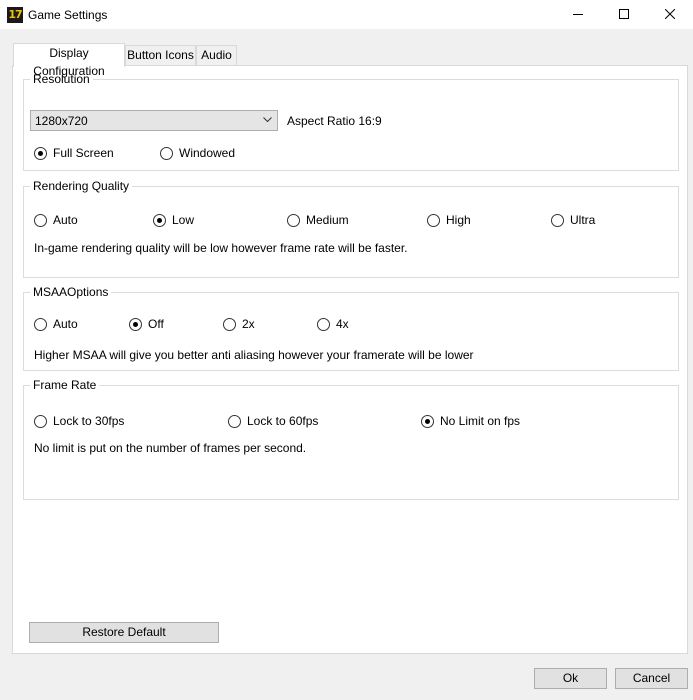 Image resolution: width=693 pixels, height=700 pixels. What do you see at coordinates (570, 678) in the screenshot?
I see `ok-button: Ok` at bounding box center [570, 678].